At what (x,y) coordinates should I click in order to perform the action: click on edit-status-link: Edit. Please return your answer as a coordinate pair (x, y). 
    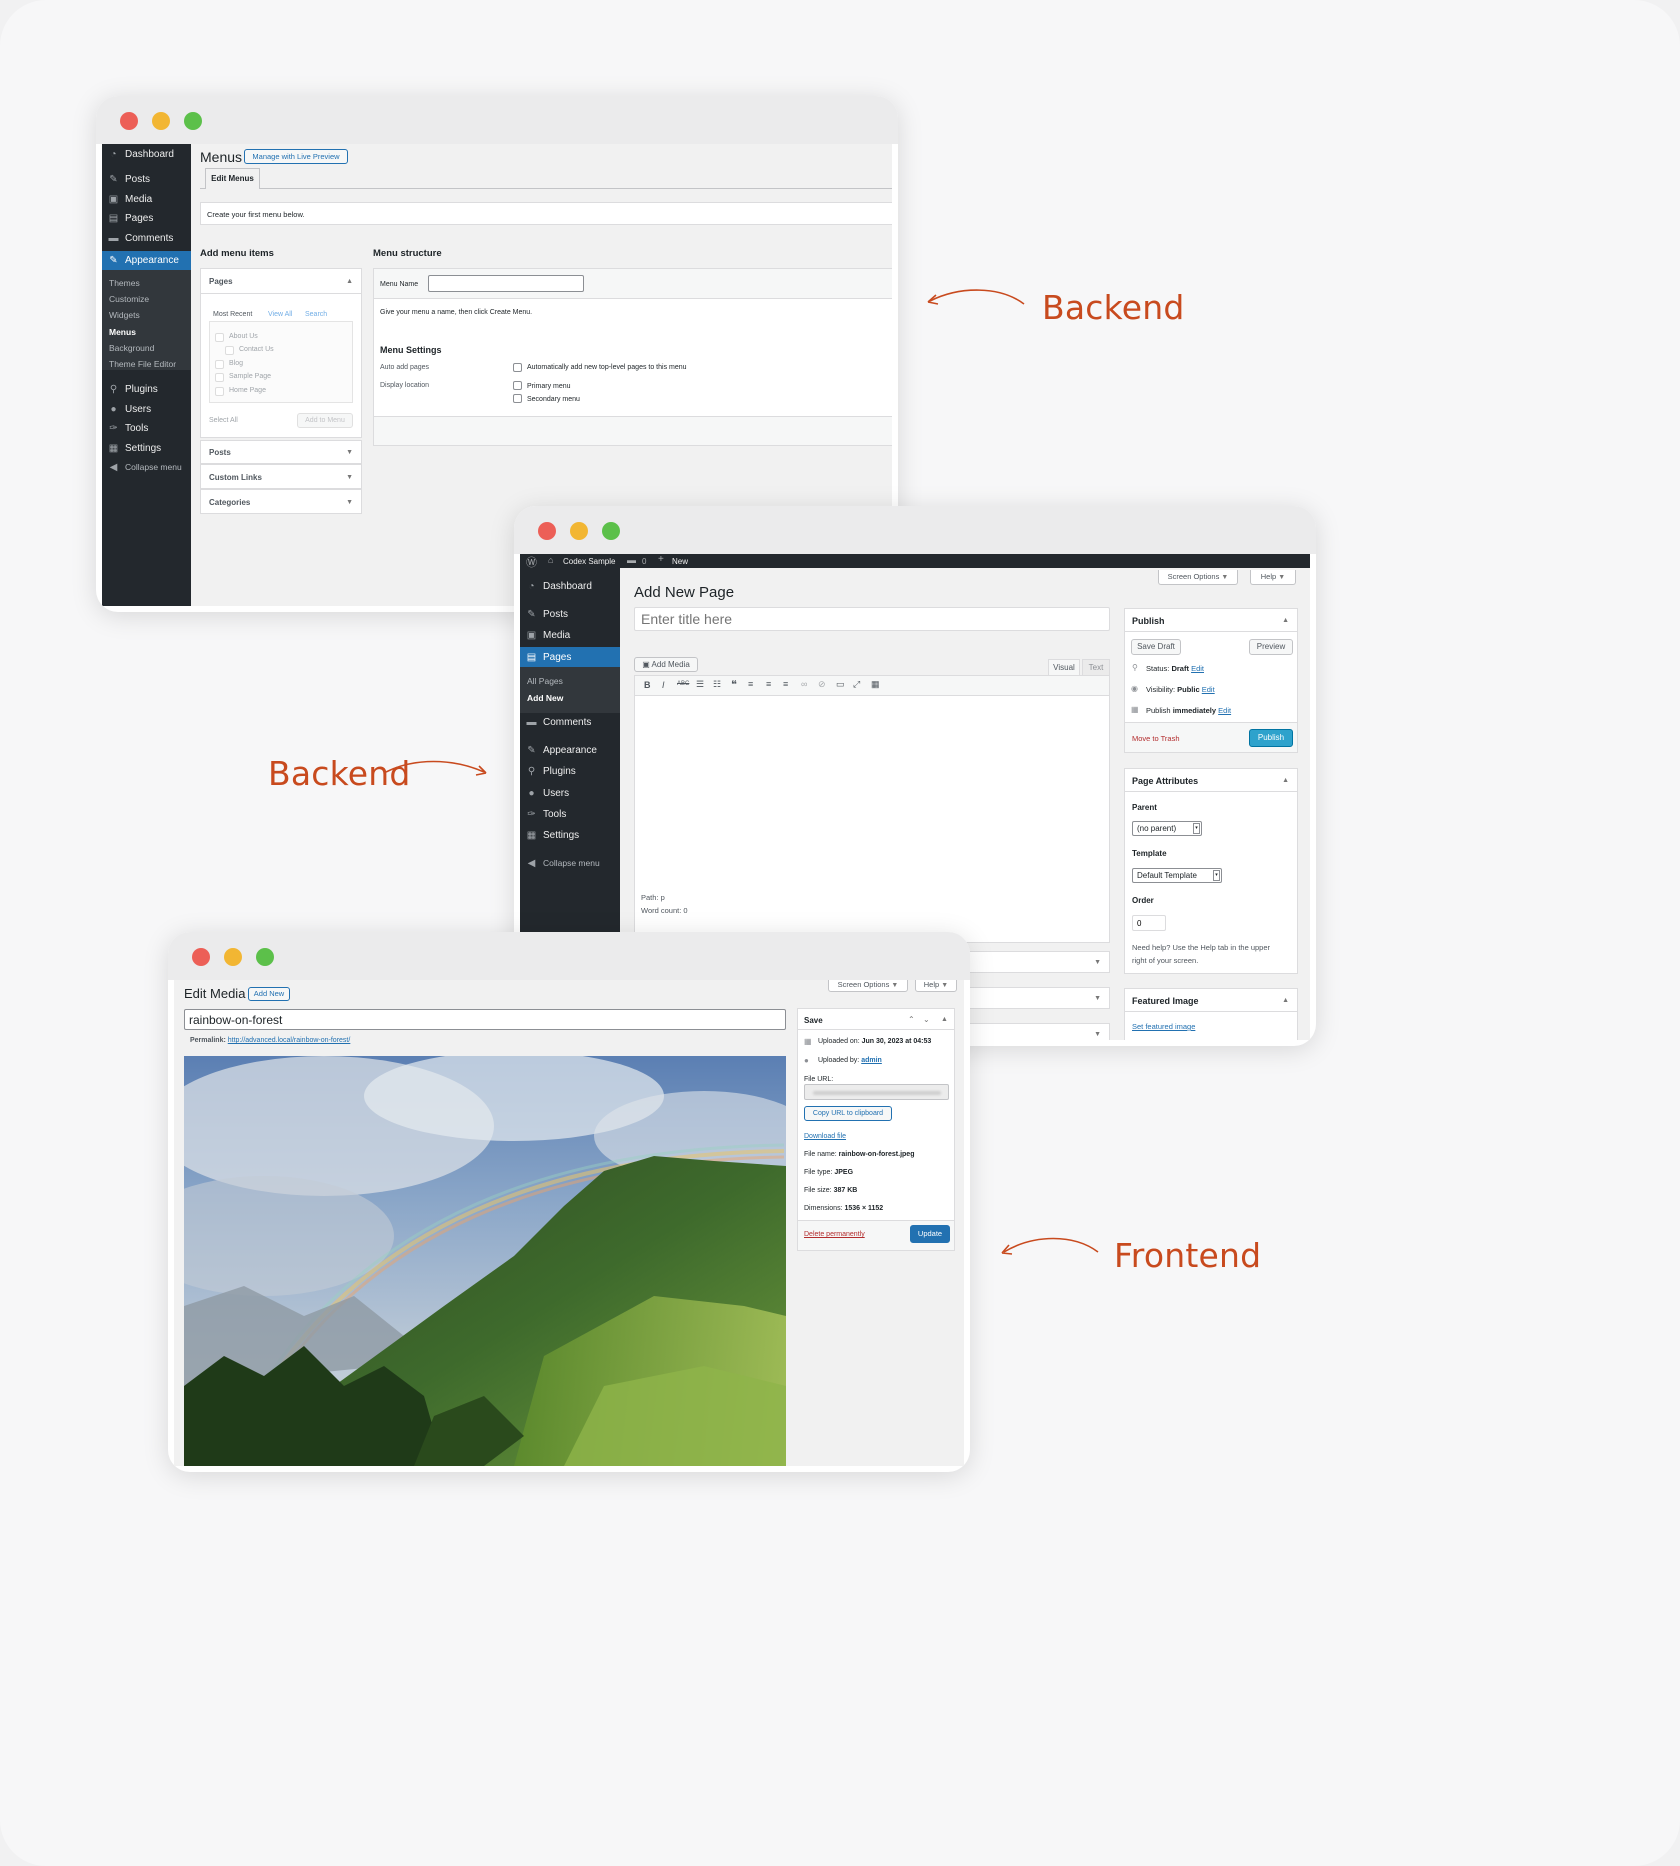
    Looking at the image, I should click on (1197, 668).